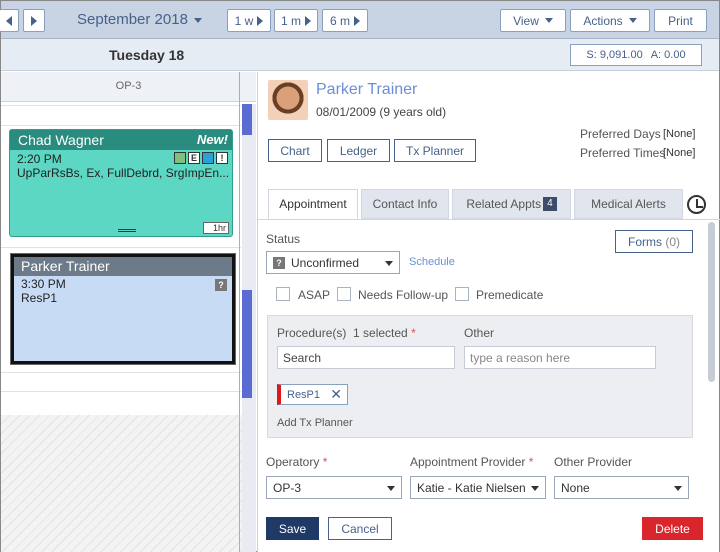 This screenshot has width=720, height=552. What do you see at coordinates (575, 487) in the screenshot?
I see `other-provider-value: None` at bounding box center [575, 487].